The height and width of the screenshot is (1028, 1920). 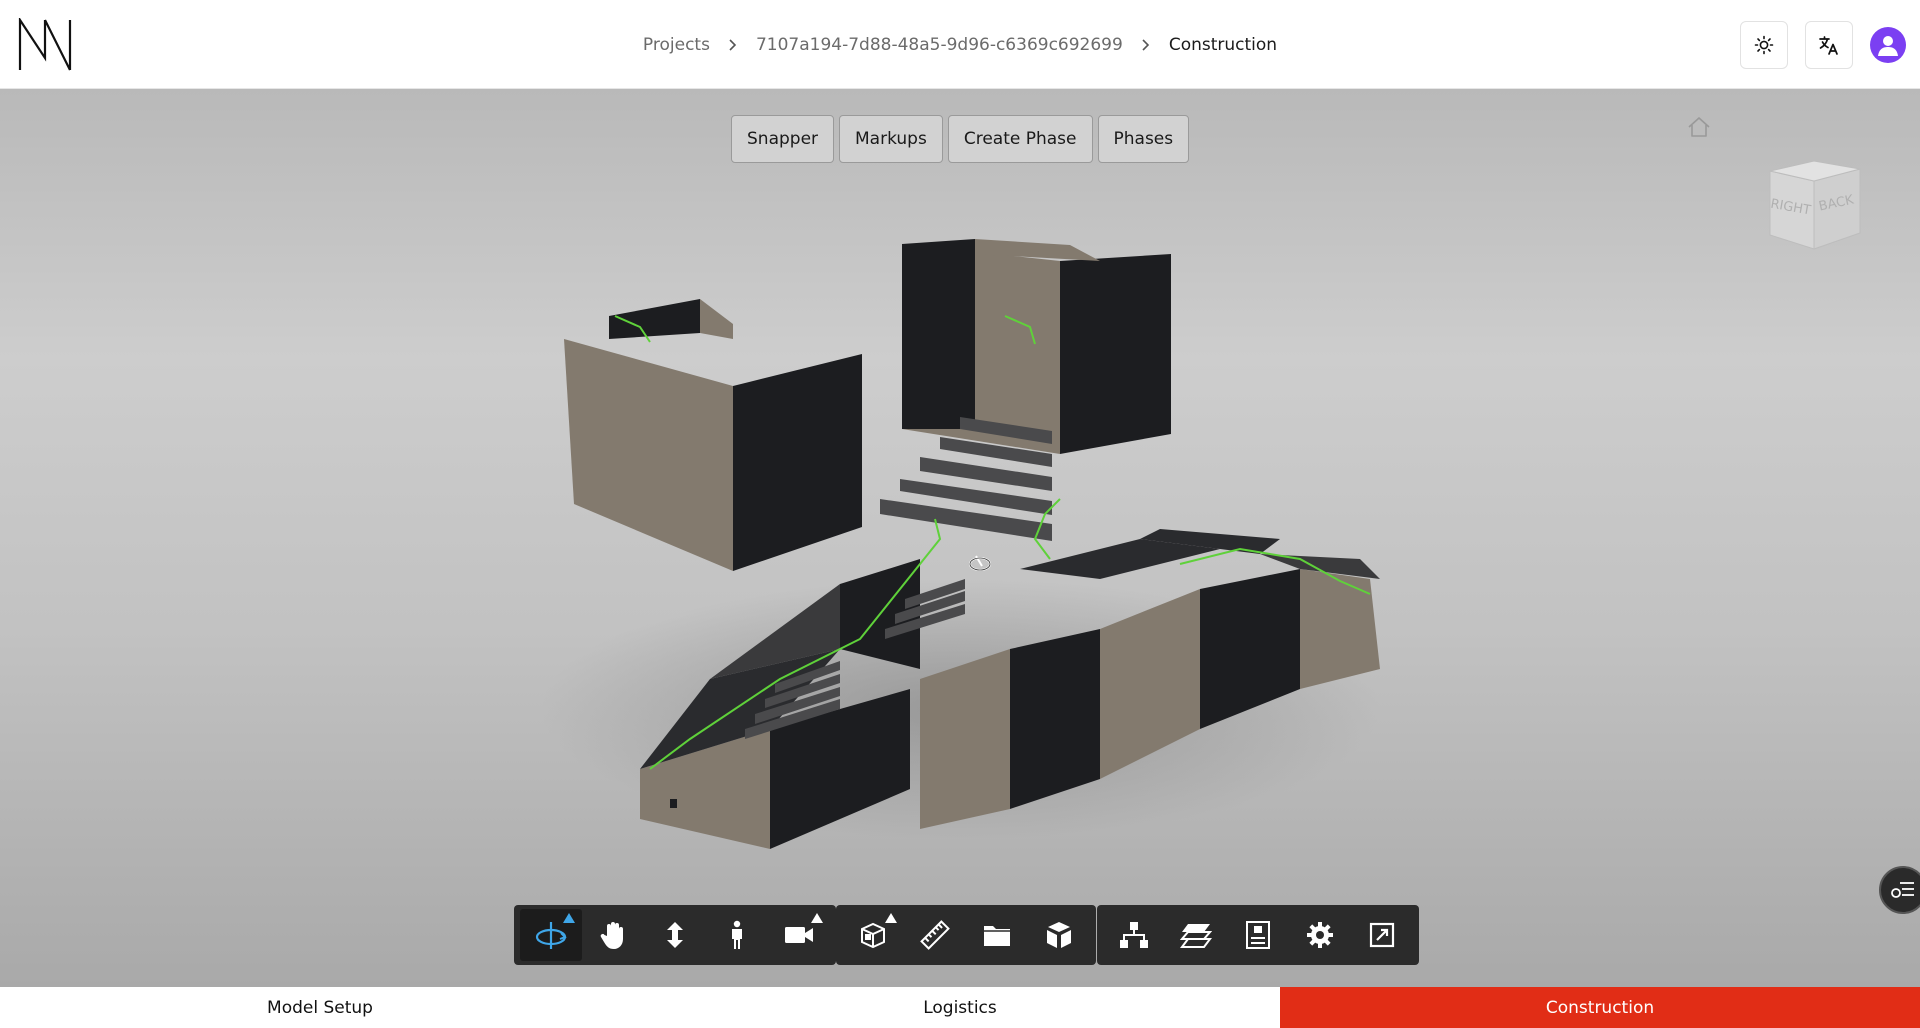 What do you see at coordinates (1143, 139) in the screenshot?
I see `phases-button: Phases` at bounding box center [1143, 139].